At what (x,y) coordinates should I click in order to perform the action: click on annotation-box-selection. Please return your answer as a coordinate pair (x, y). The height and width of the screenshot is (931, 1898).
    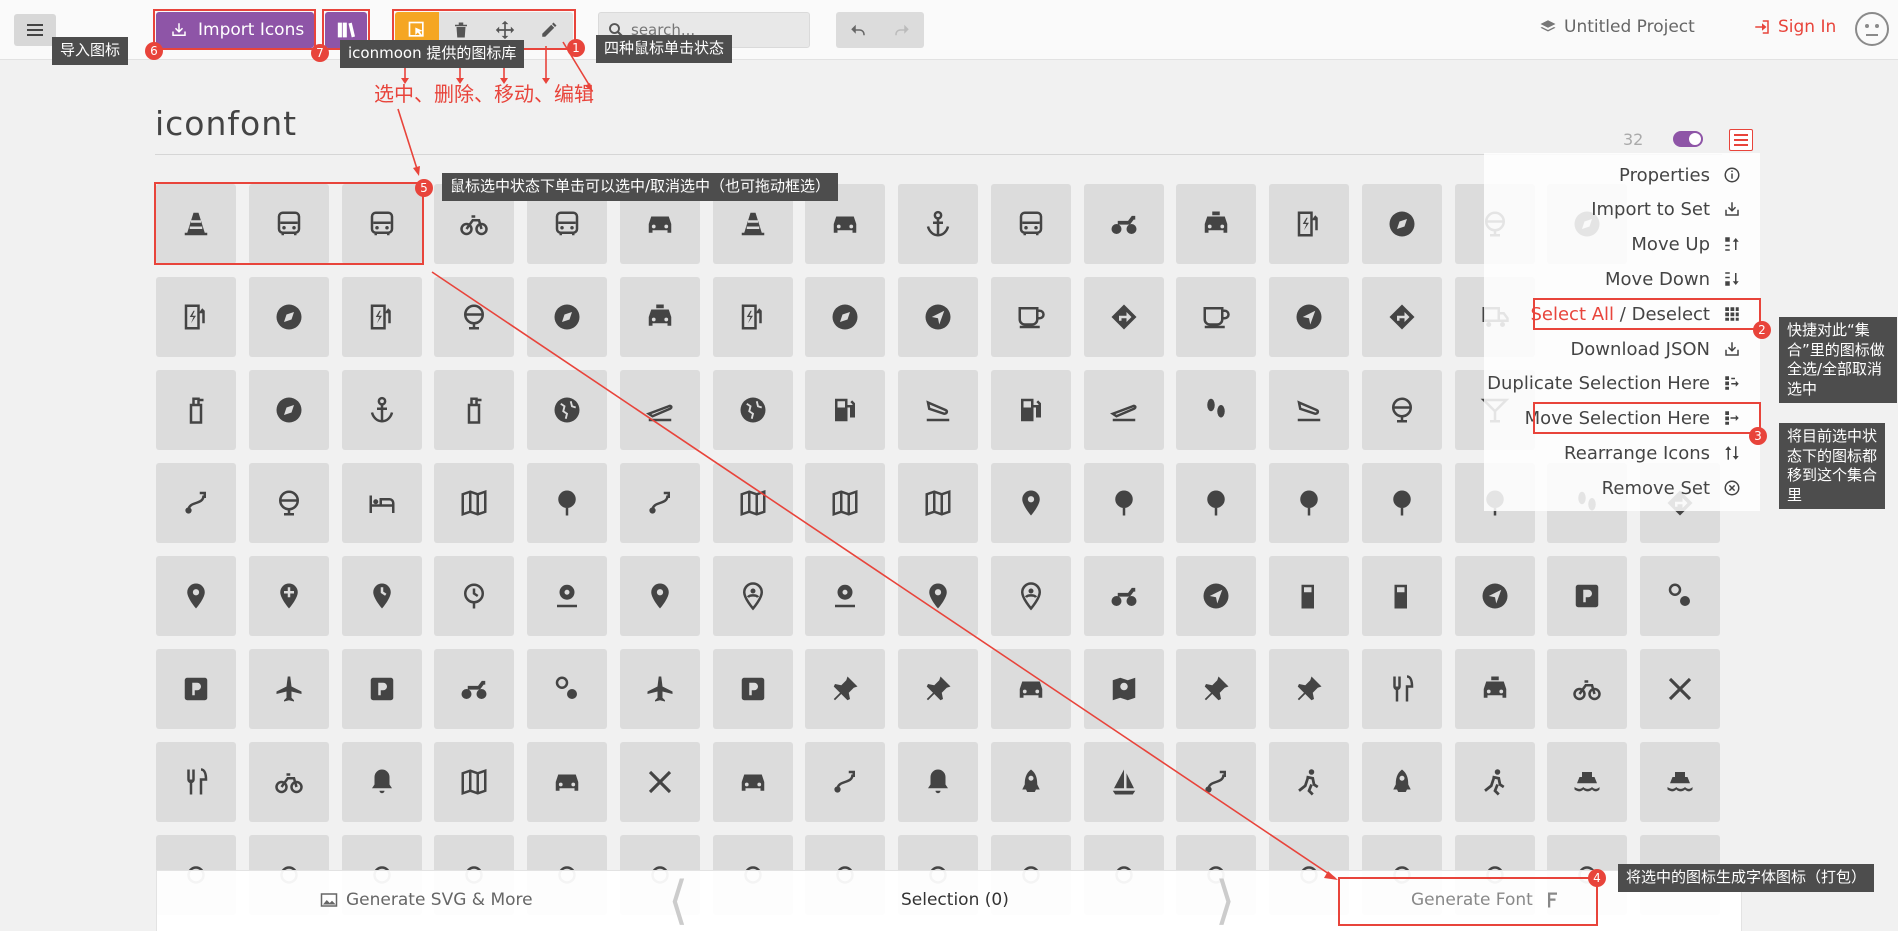
    Looking at the image, I should click on (289, 223).